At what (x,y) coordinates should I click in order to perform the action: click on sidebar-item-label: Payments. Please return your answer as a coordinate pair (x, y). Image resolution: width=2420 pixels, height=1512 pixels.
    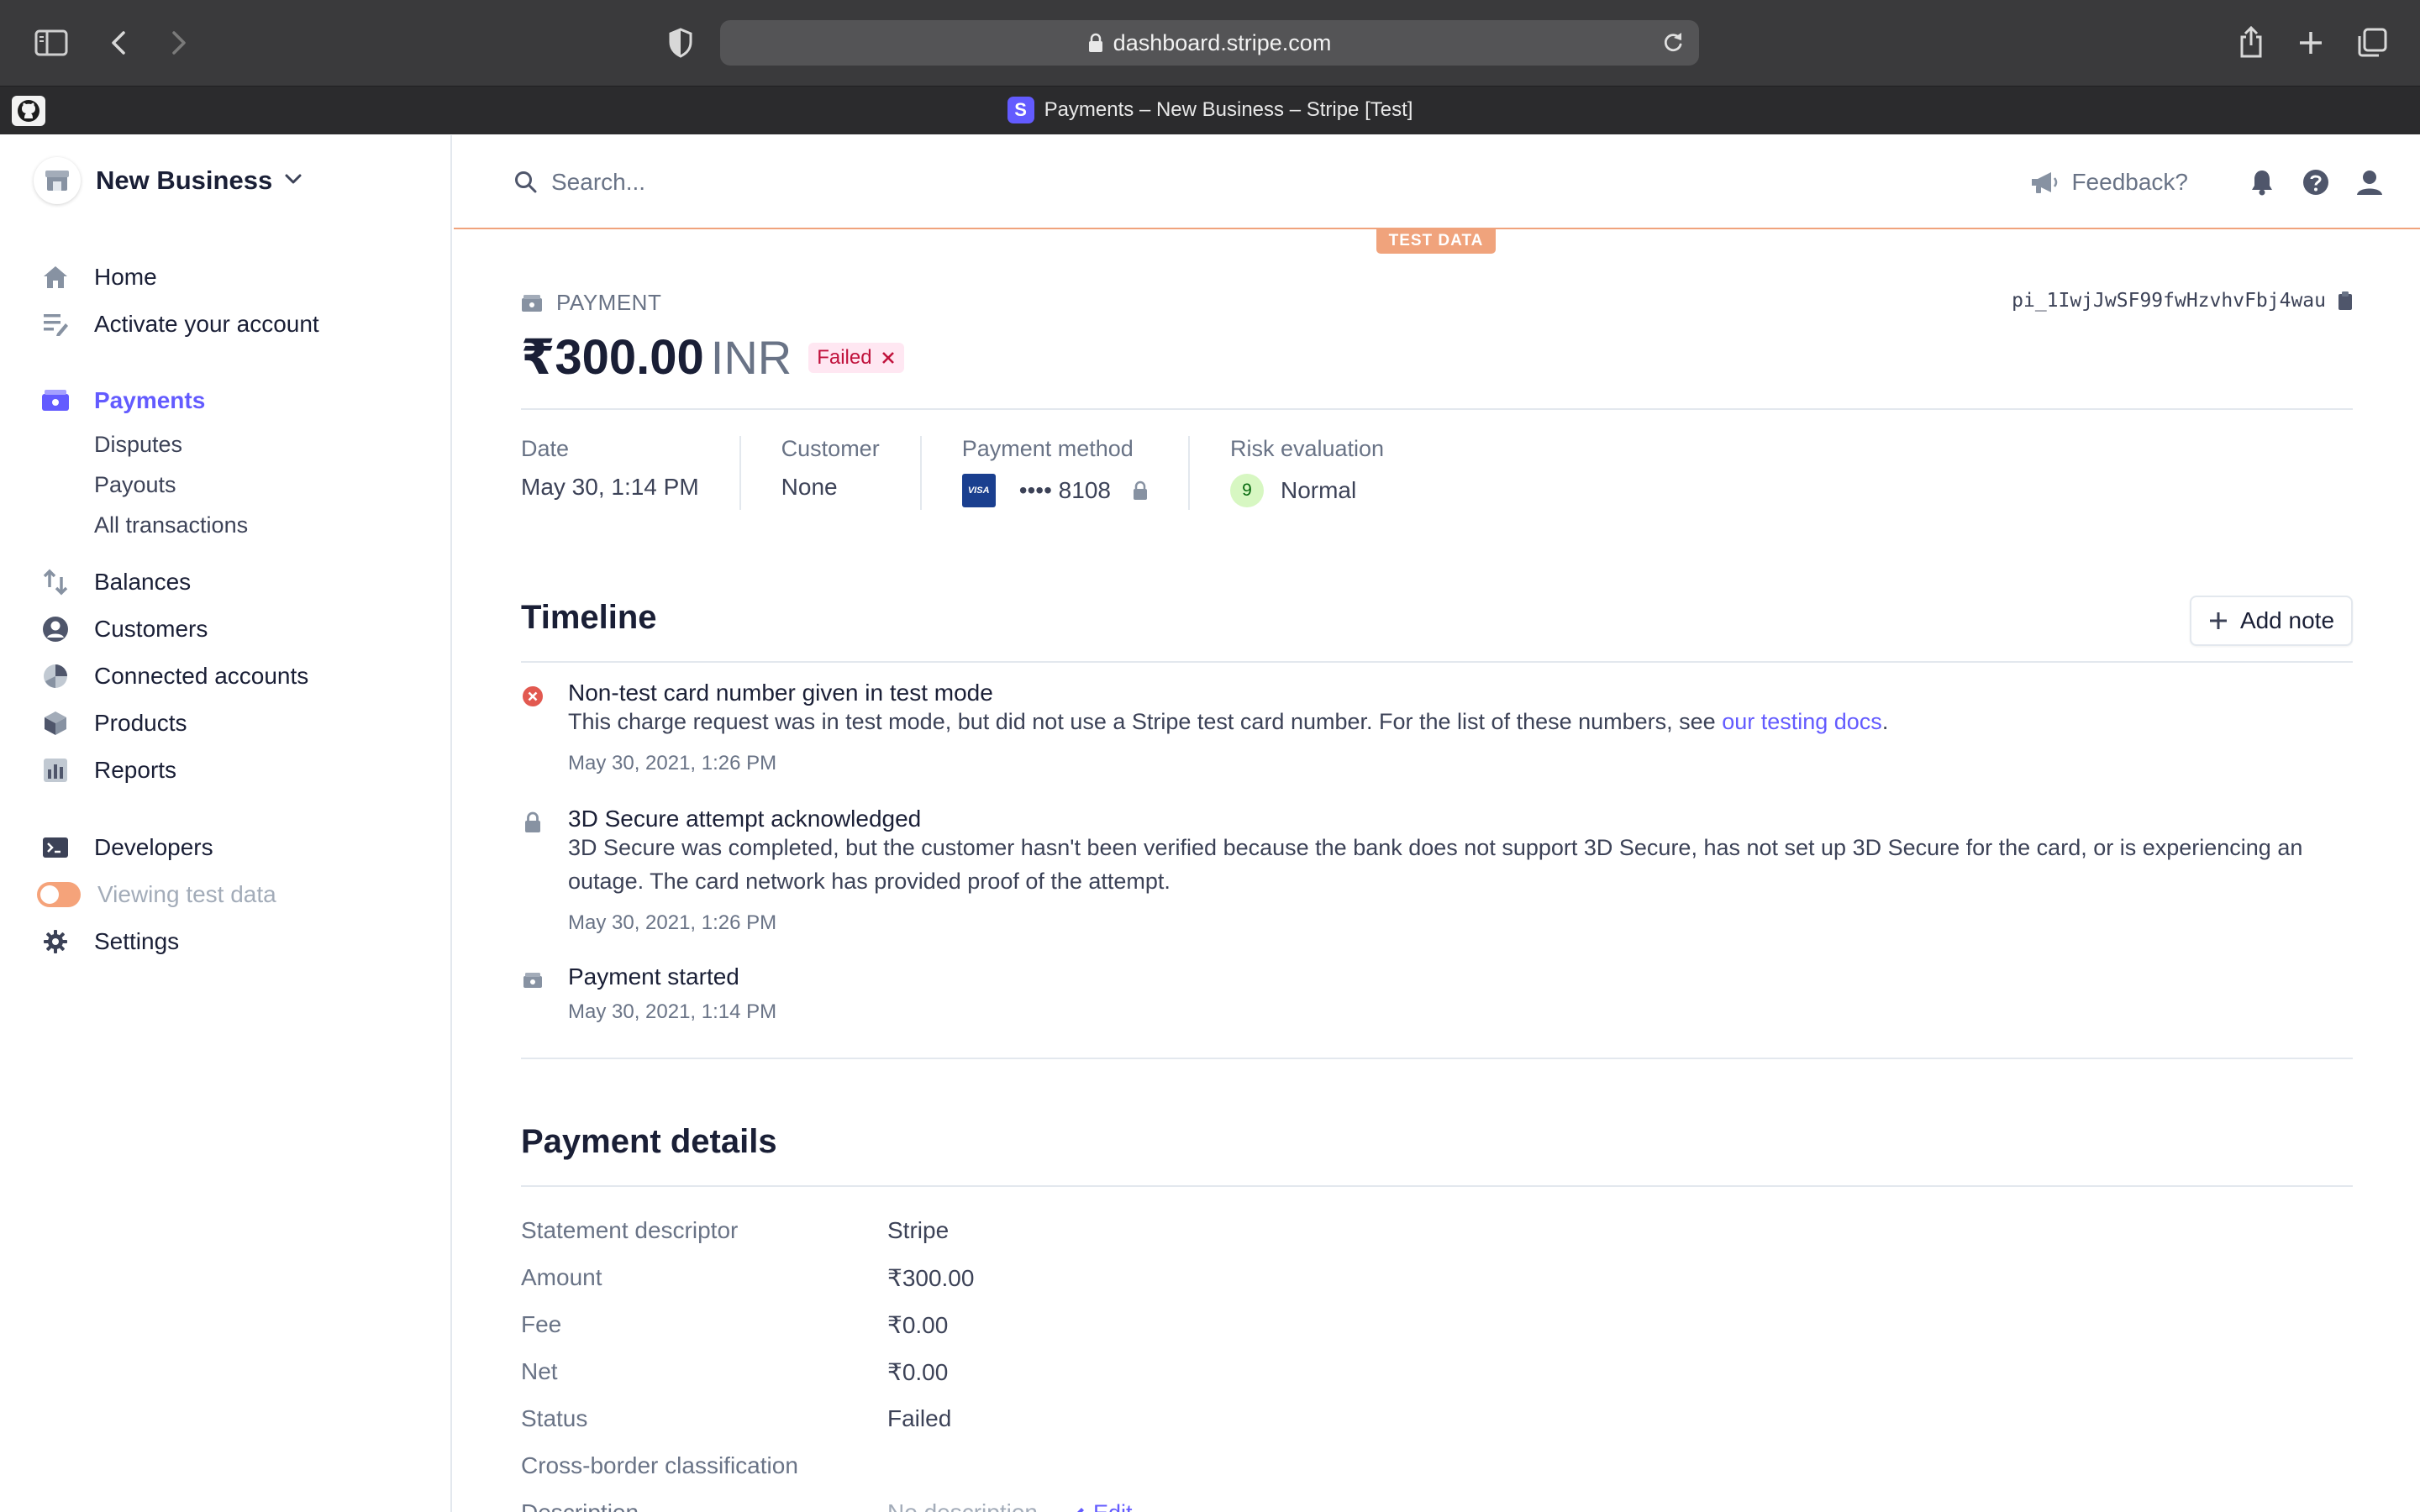
    Looking at the image, I should click on (150, 400).